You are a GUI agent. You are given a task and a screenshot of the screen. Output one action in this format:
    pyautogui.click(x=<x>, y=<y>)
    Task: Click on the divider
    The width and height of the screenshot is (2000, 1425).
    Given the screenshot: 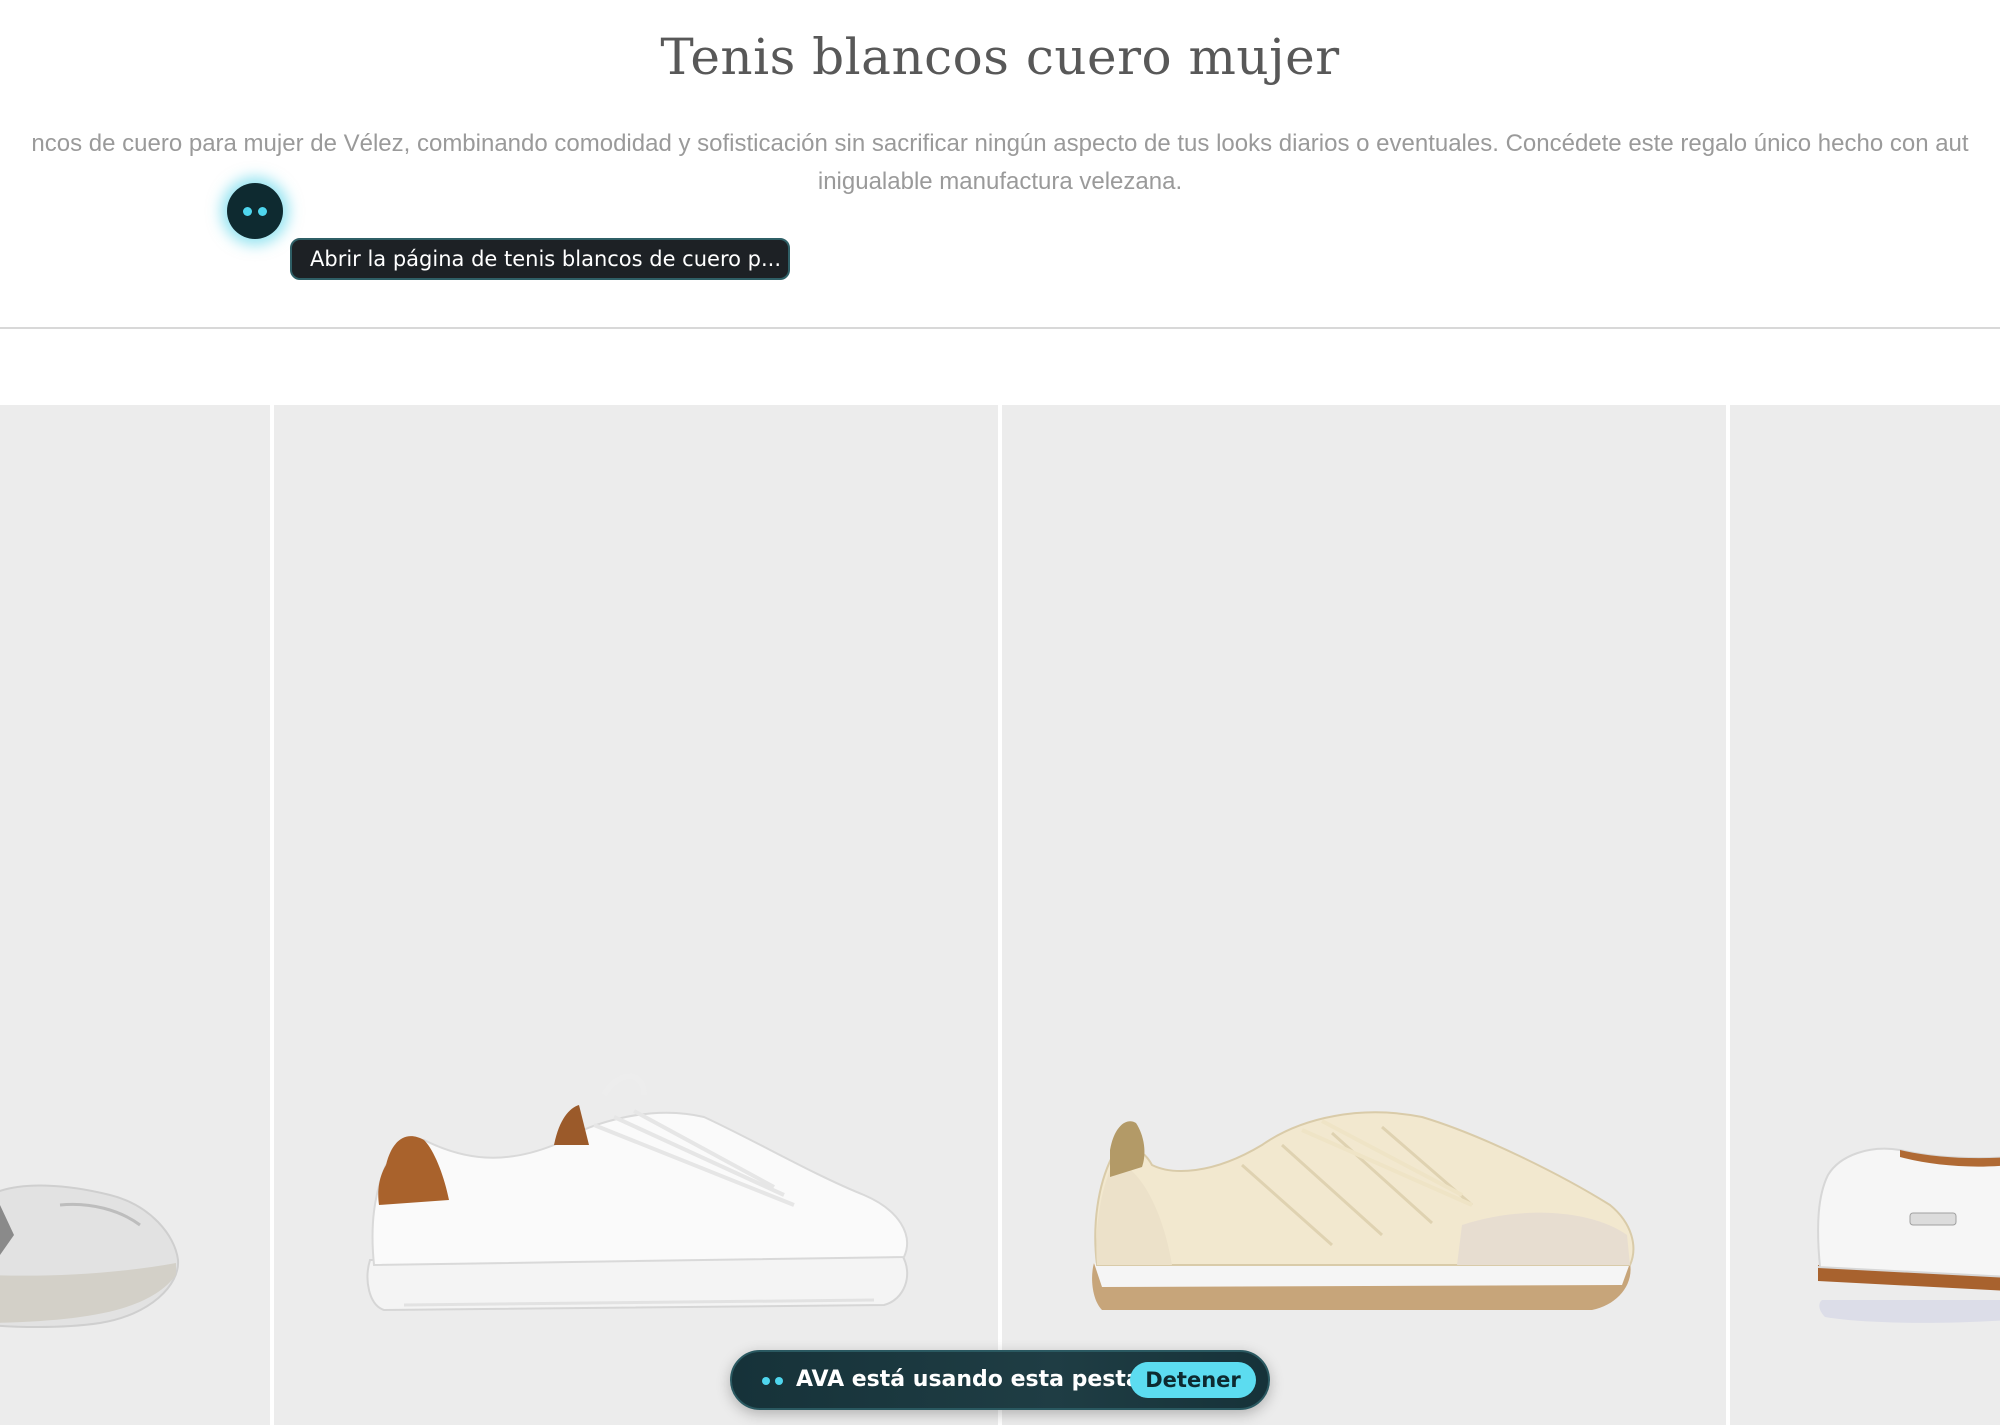 What is the action you would take?
    pyautogui.click(x=1000, y=328)
    